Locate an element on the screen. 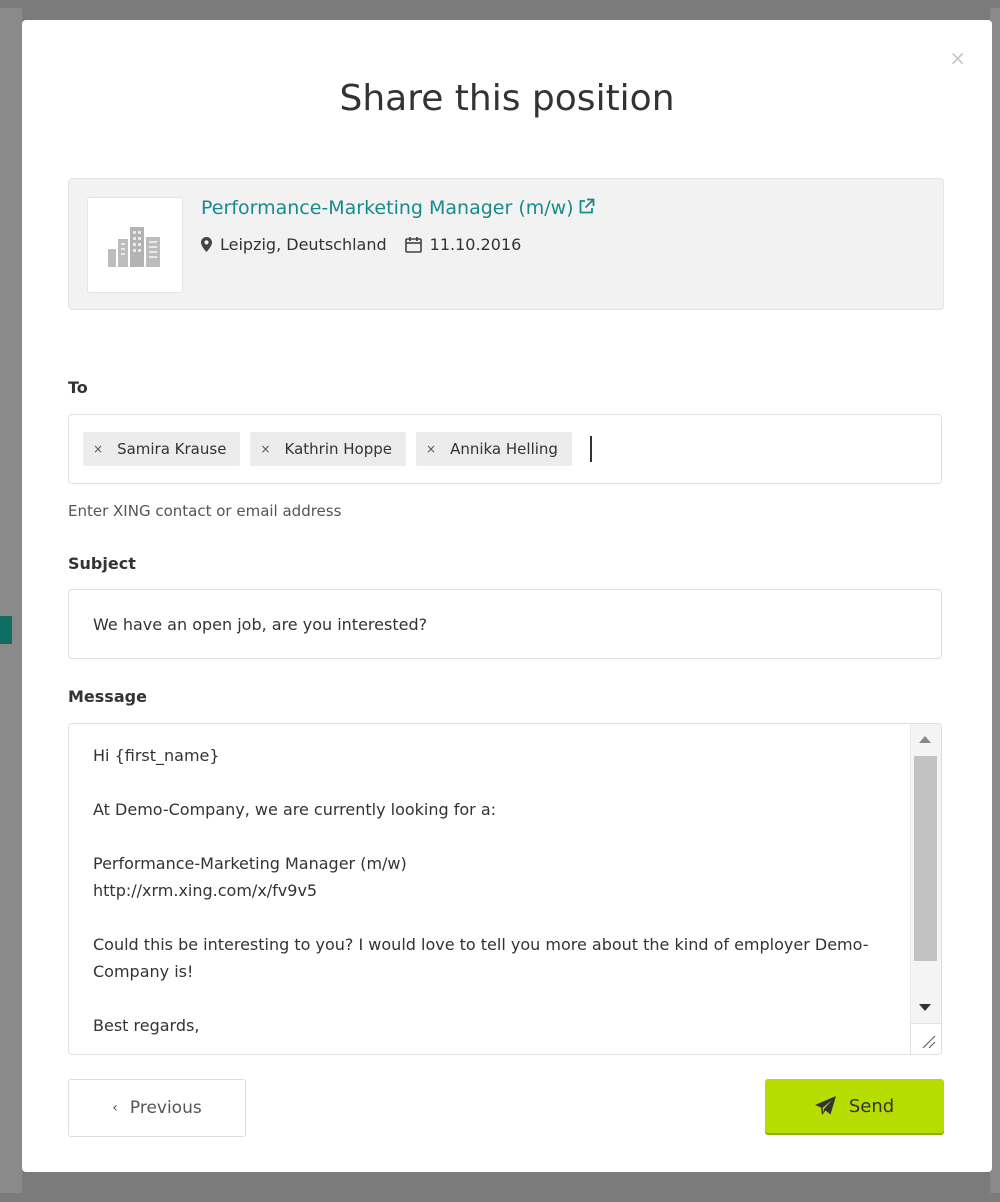 The width and height of the screenshot is (1000, 1202). previous-button: ‹ Previous is located at coordinates (157, 1108).